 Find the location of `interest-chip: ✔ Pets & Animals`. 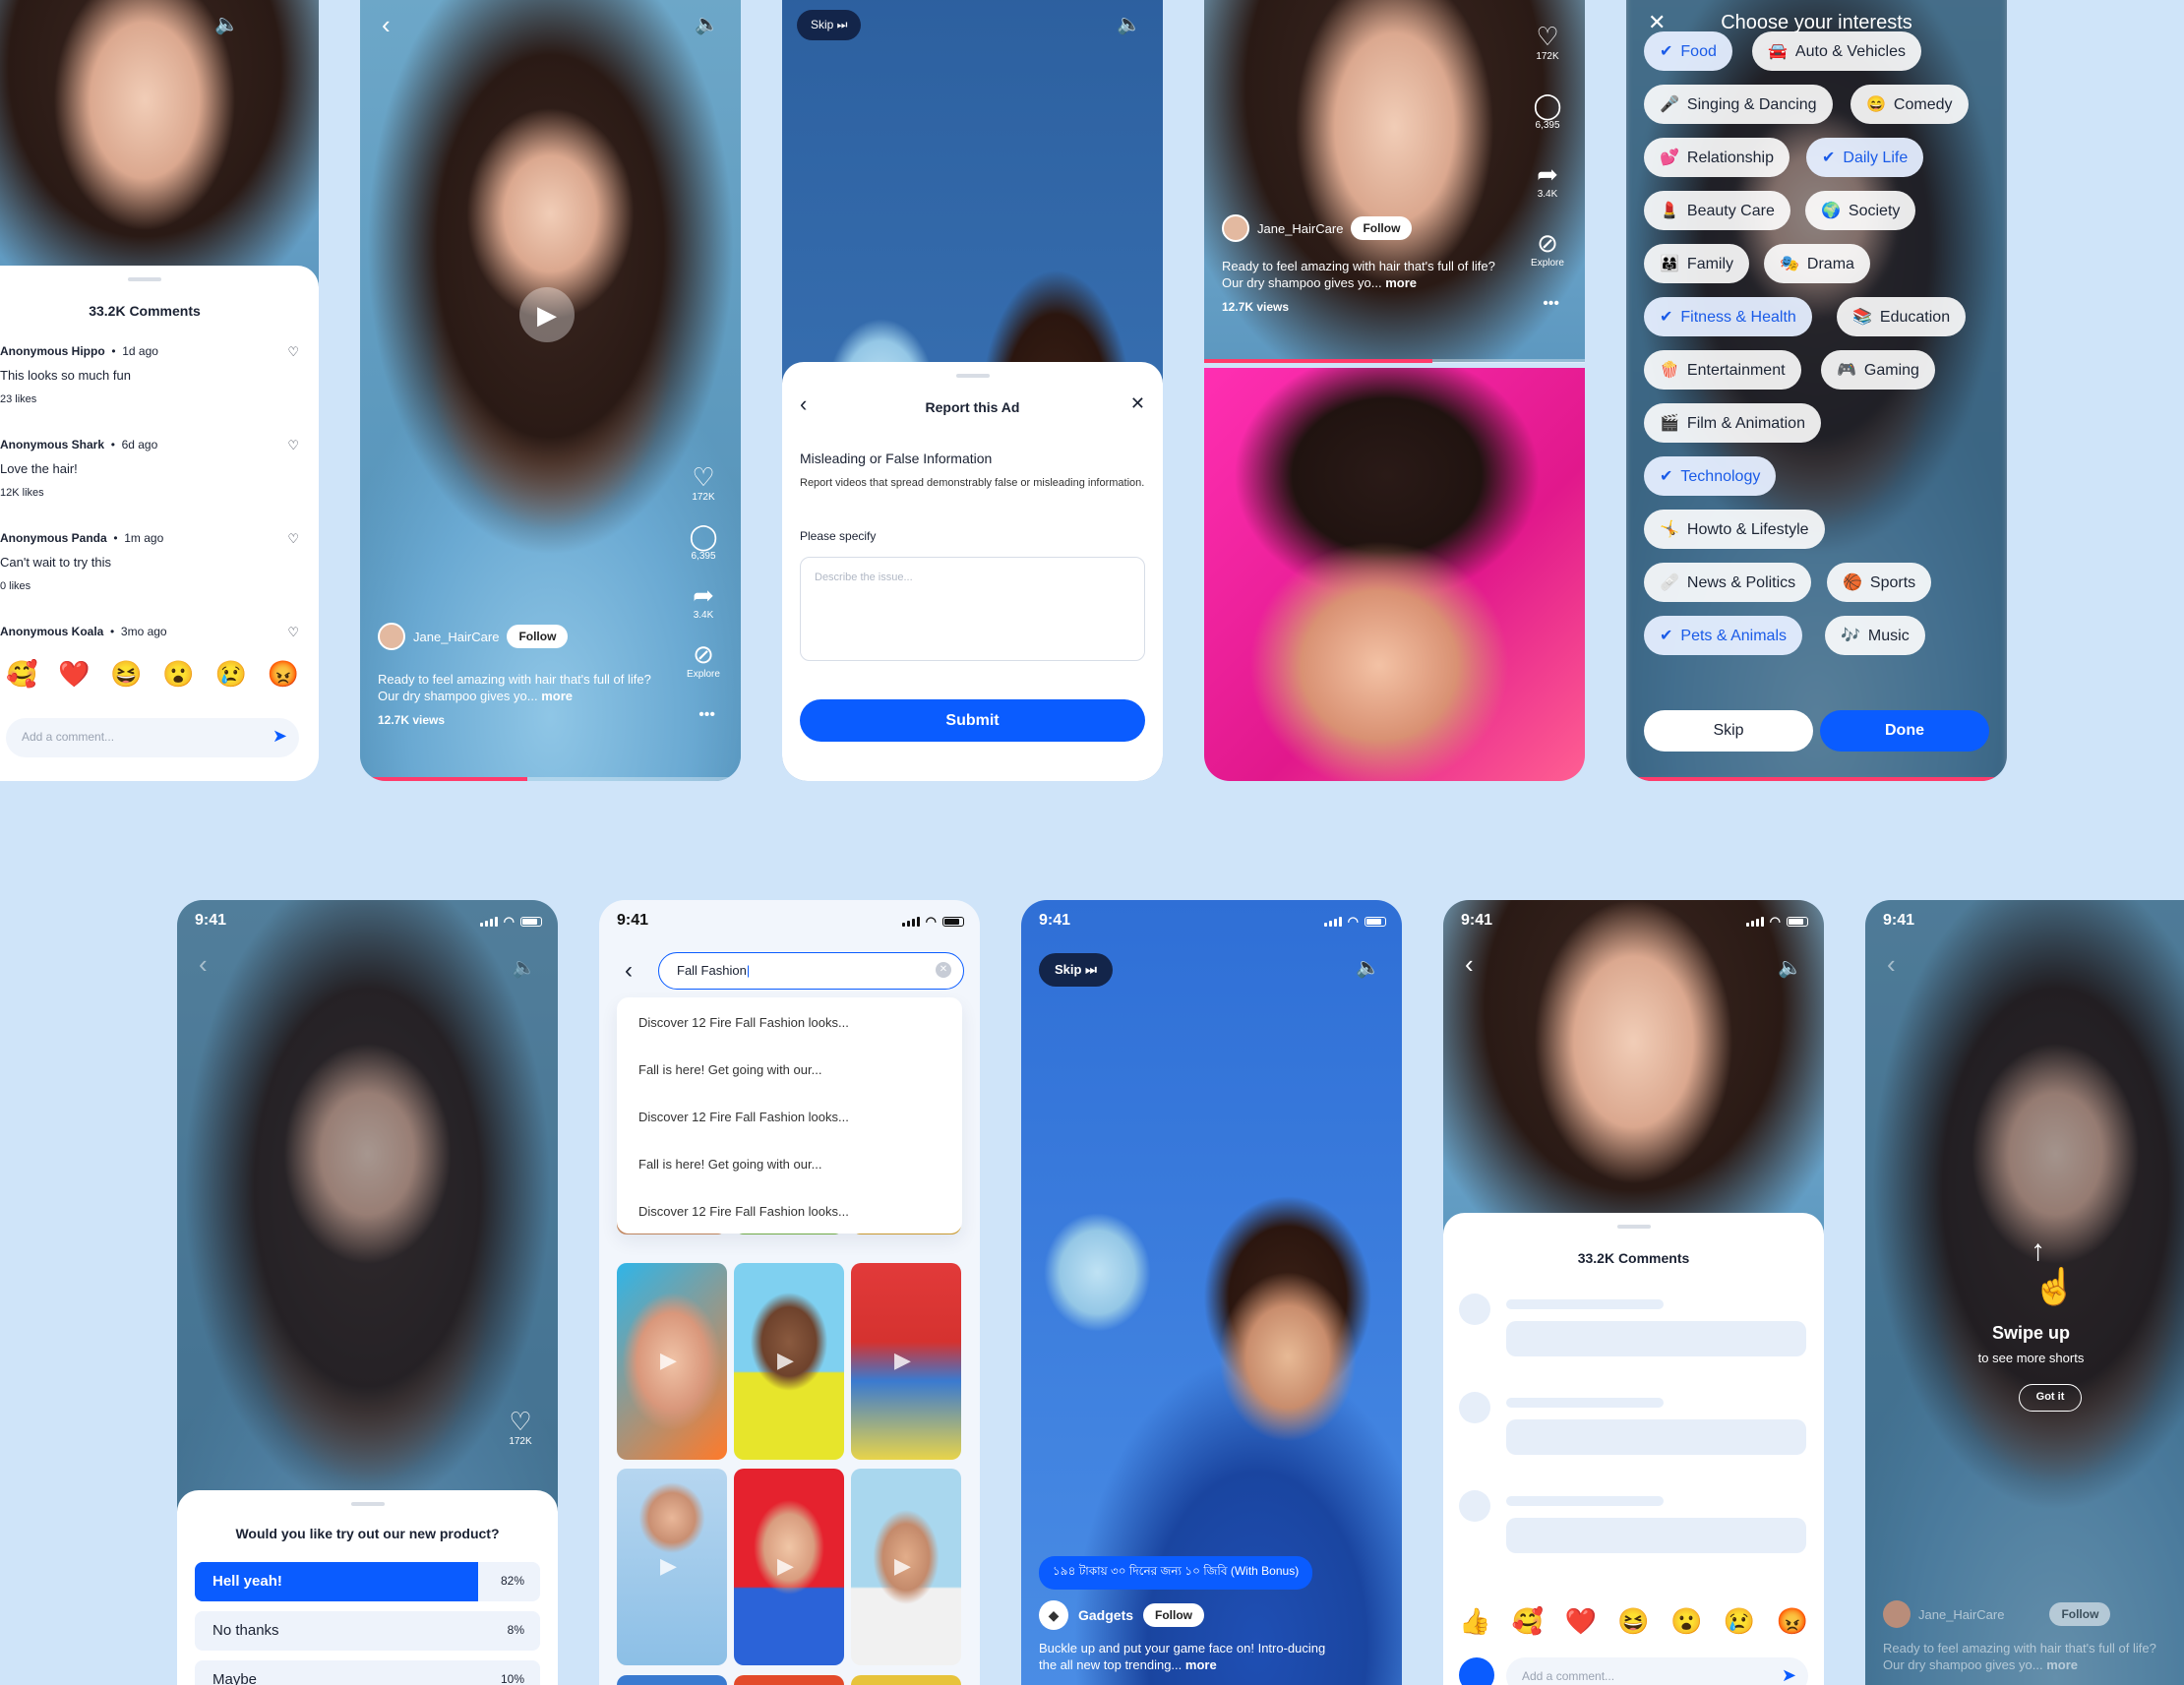

interest-chip: ✔ Pets & Animals is located at coordinates (1723, 635).